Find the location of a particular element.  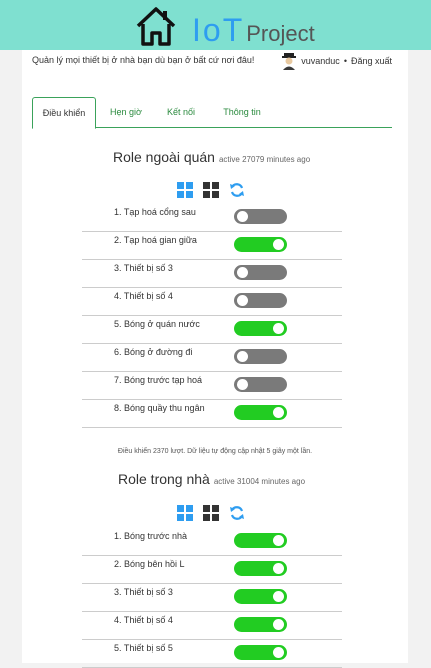

section-title-trong-nha: Role trong nhà active 31004 minutes ago is located at coordinates (211, 479).